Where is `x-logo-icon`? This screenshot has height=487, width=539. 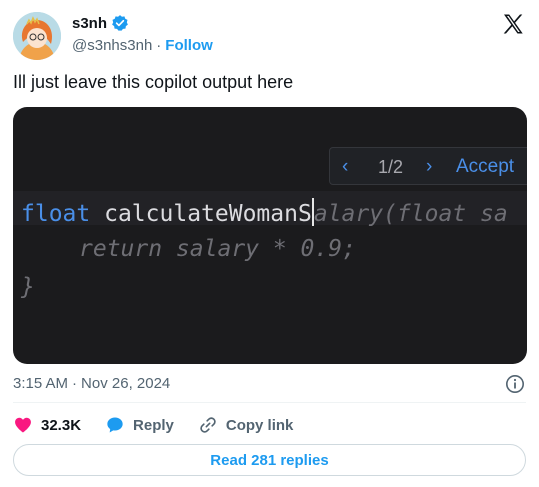
x-logo-icon is located at coordinates (513, 24).